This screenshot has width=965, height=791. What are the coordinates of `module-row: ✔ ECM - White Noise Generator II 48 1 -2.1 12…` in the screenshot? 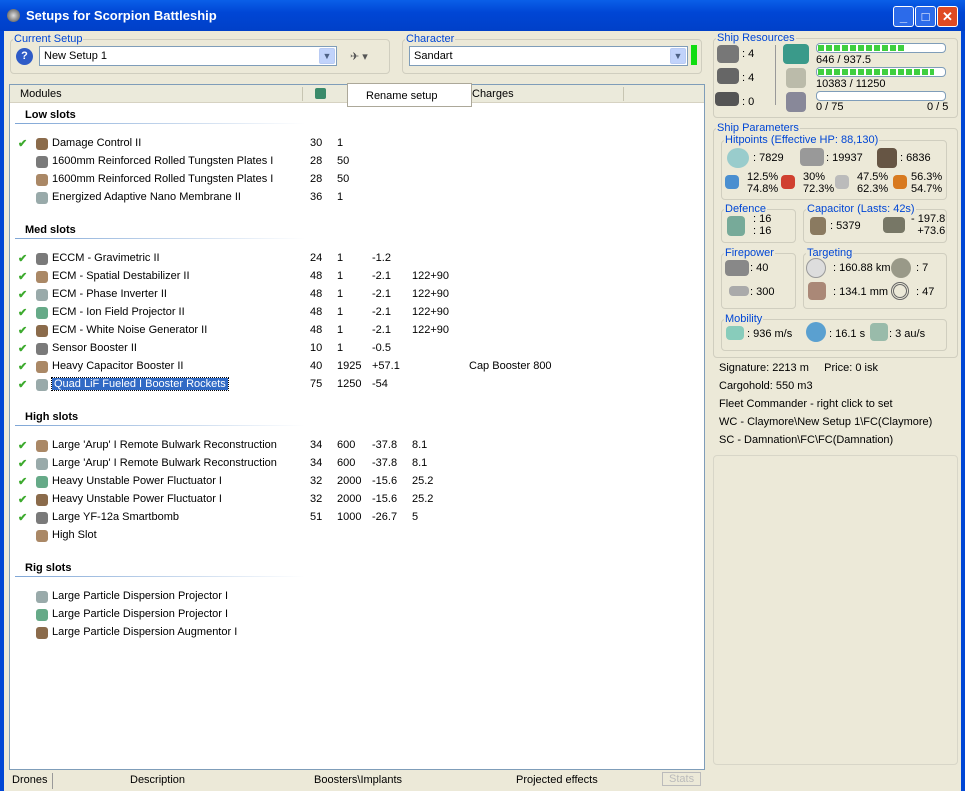 It's located at (357, 331).